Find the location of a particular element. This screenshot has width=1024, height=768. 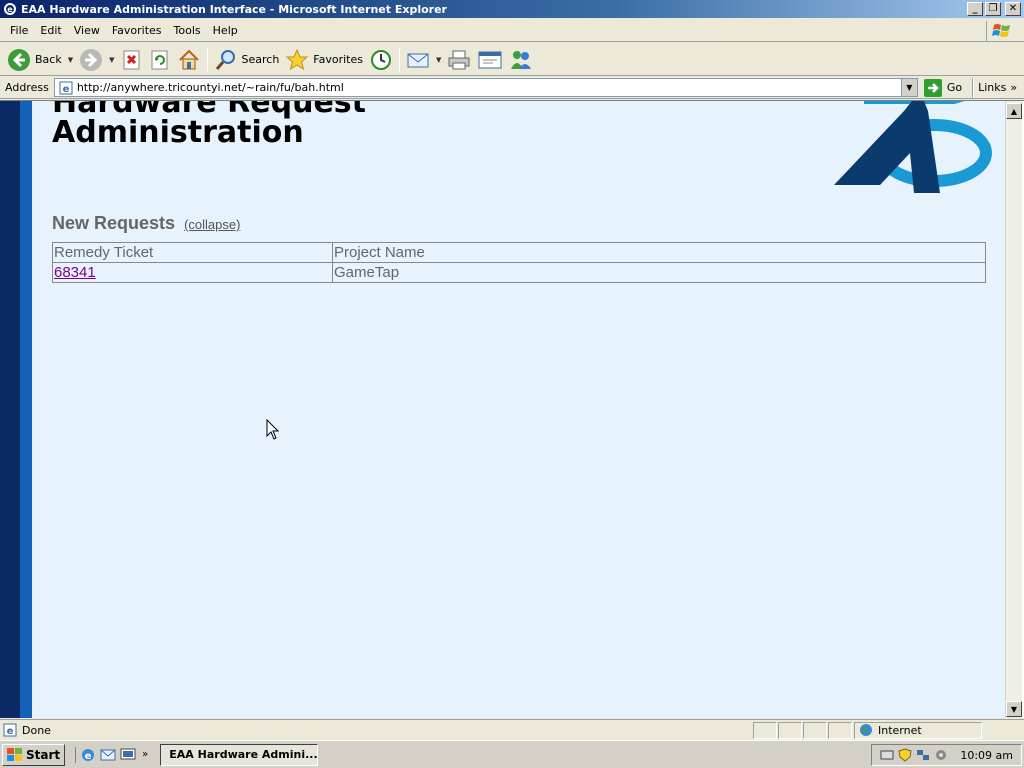

zone-label: Internet is located at coordinates (900, 730).